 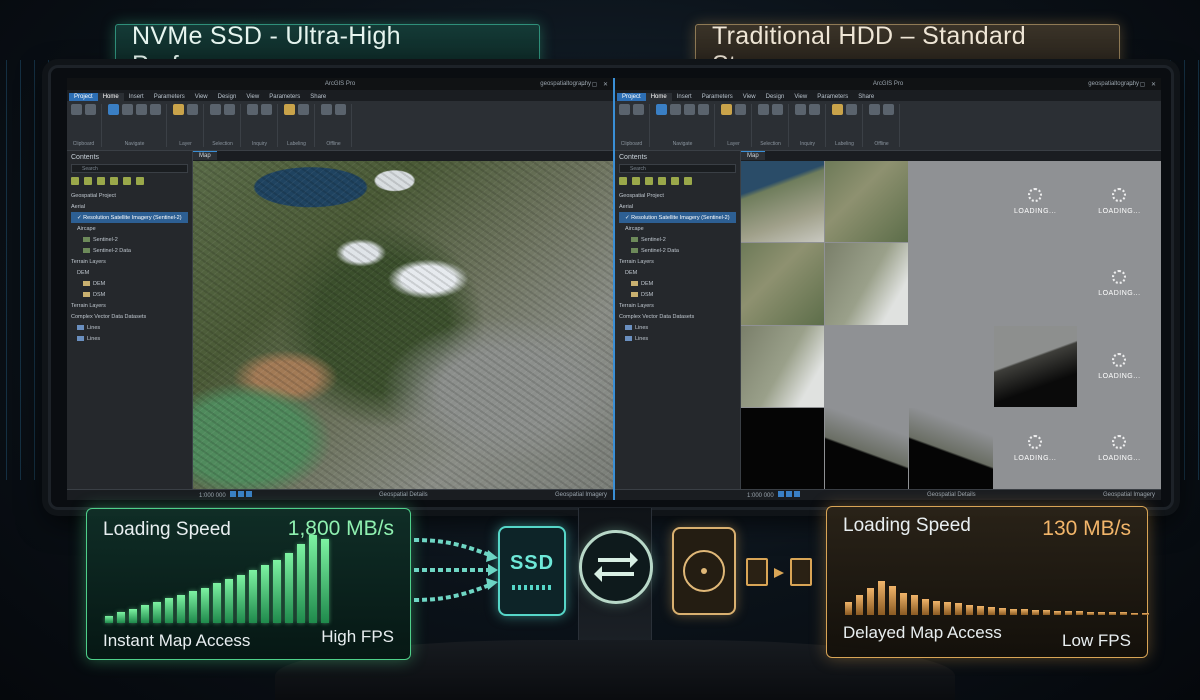 I want to click on layer-item: DSM, so click(x=677, y=294).